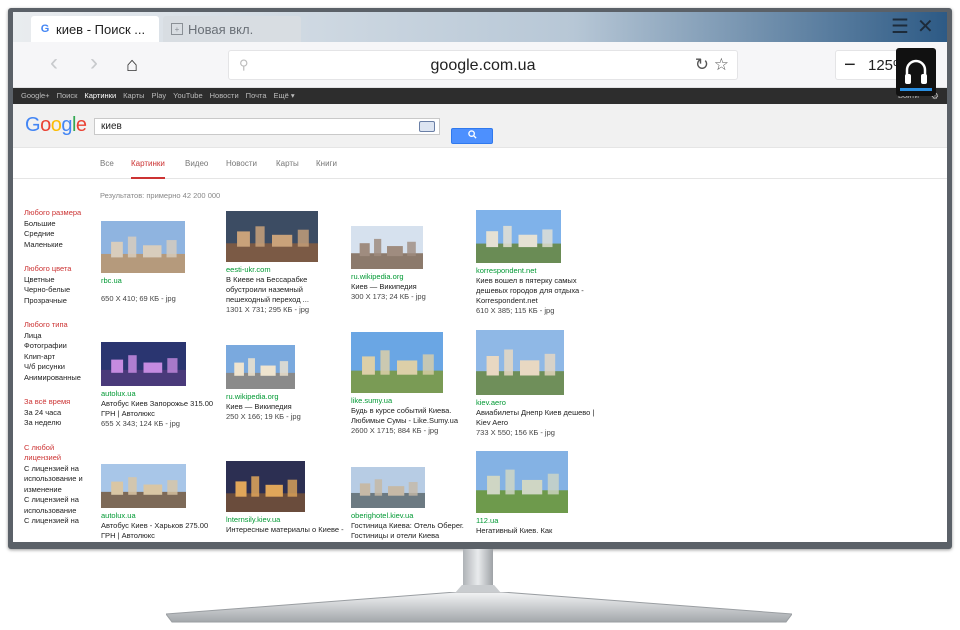  Describe the element at coordinates (177, 29) in the screenshot. I see `new-tab-icon: +` at that location.